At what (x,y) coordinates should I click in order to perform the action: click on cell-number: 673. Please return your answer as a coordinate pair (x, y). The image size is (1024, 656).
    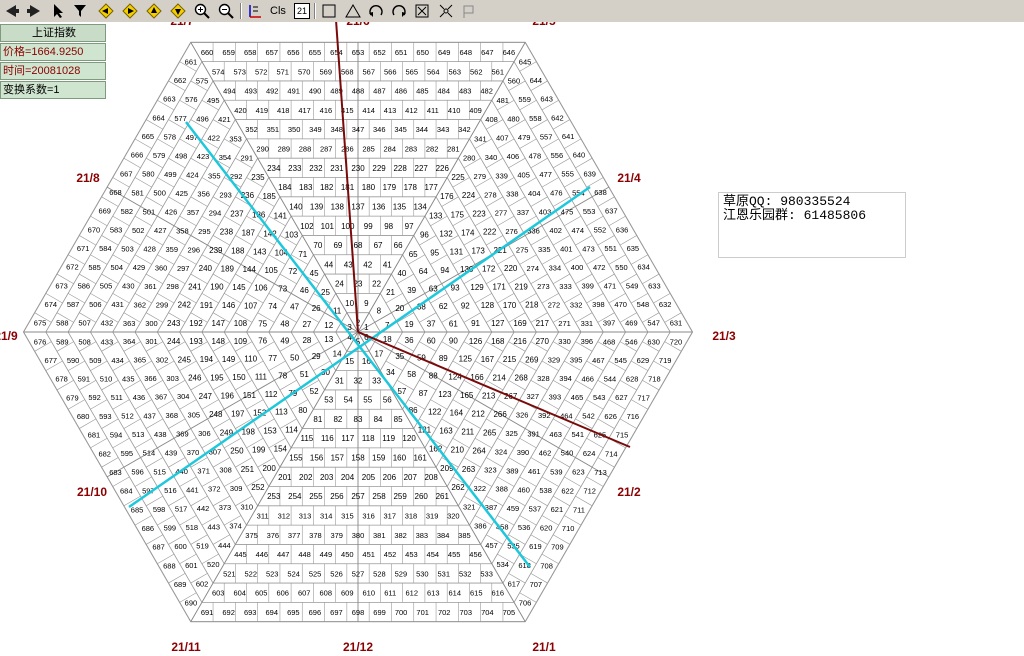
    Looking at the image, I should click on (61, 285).